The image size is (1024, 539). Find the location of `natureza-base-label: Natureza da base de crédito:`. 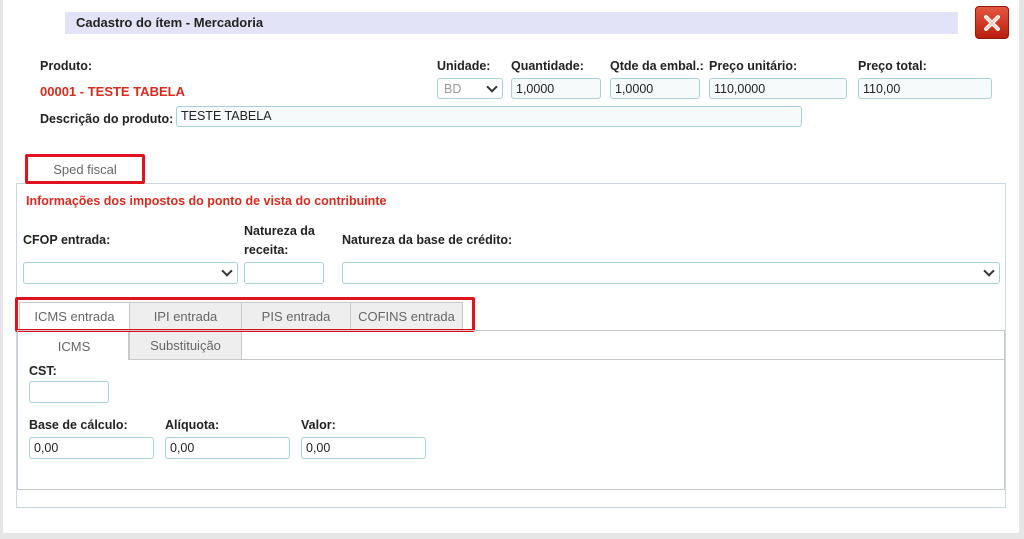

natureza-base-label: Natureza da base de crédito: is located at coordinates (427, 240).